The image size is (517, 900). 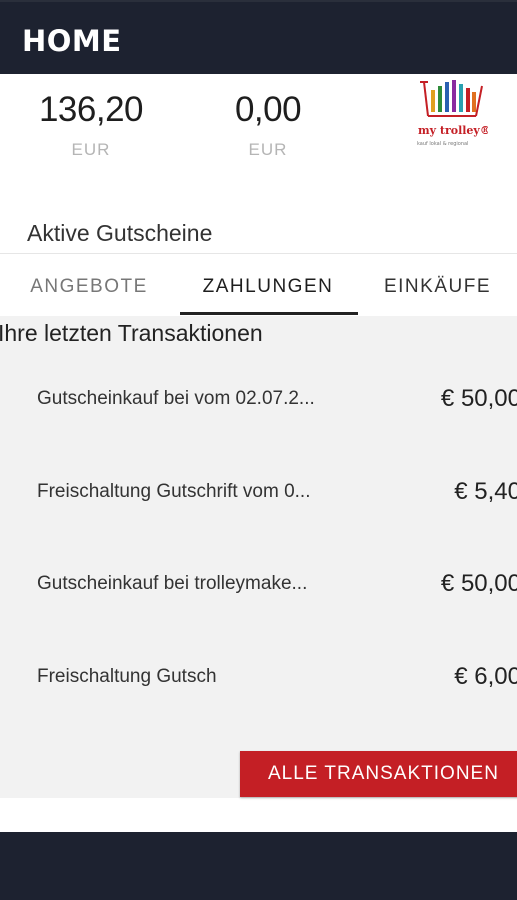 What do you see at coordinates (268, 109) in the screenshot?
I see `balance-amount: 0,00` at bounding box center [268, 109].